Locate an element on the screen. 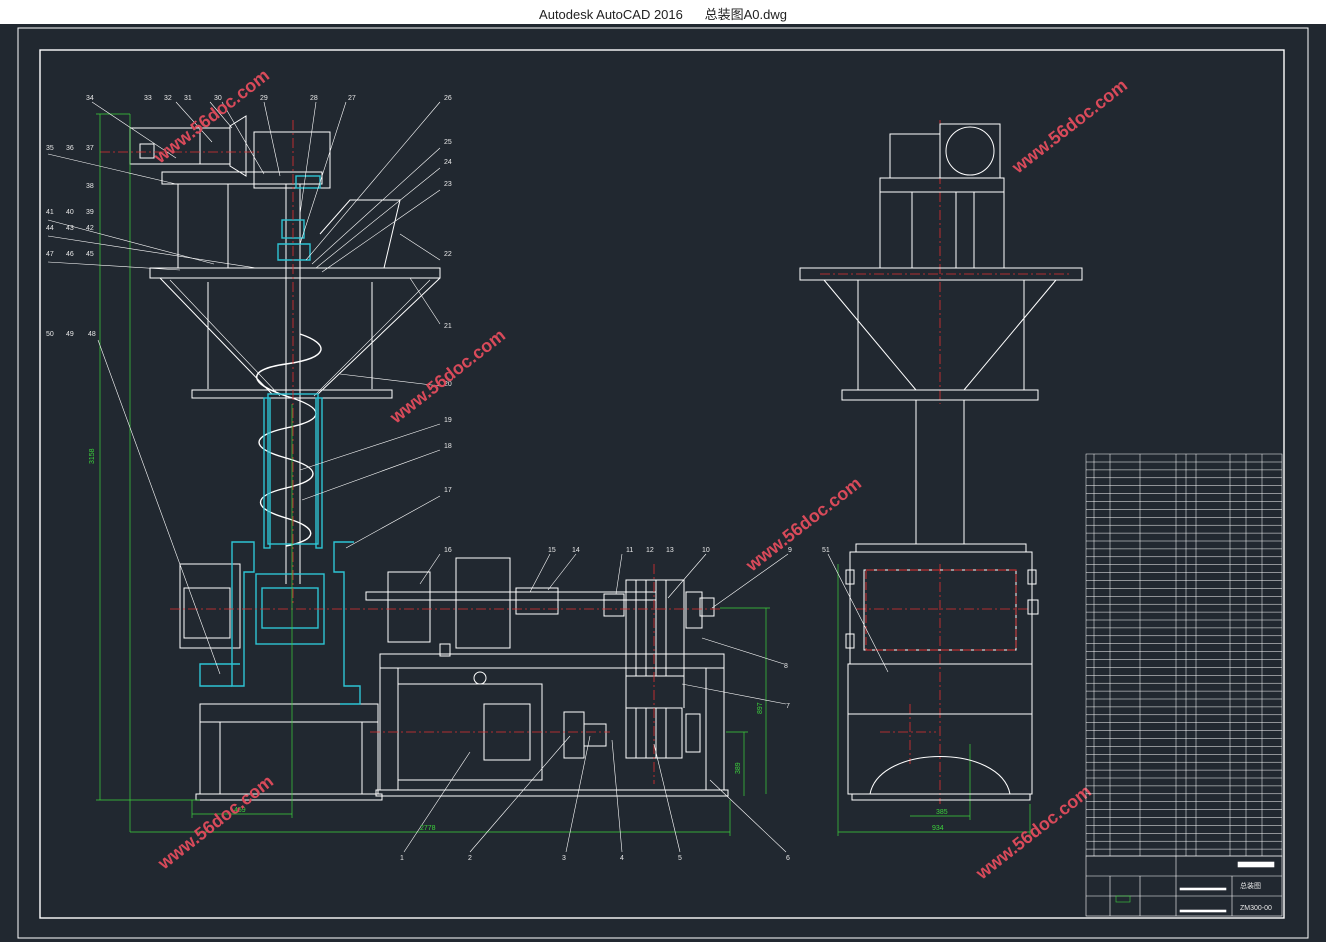 Image resolution: width=1326 pixels, height=942 pixels. part-label: 27 is located at coordinates (352, 98).